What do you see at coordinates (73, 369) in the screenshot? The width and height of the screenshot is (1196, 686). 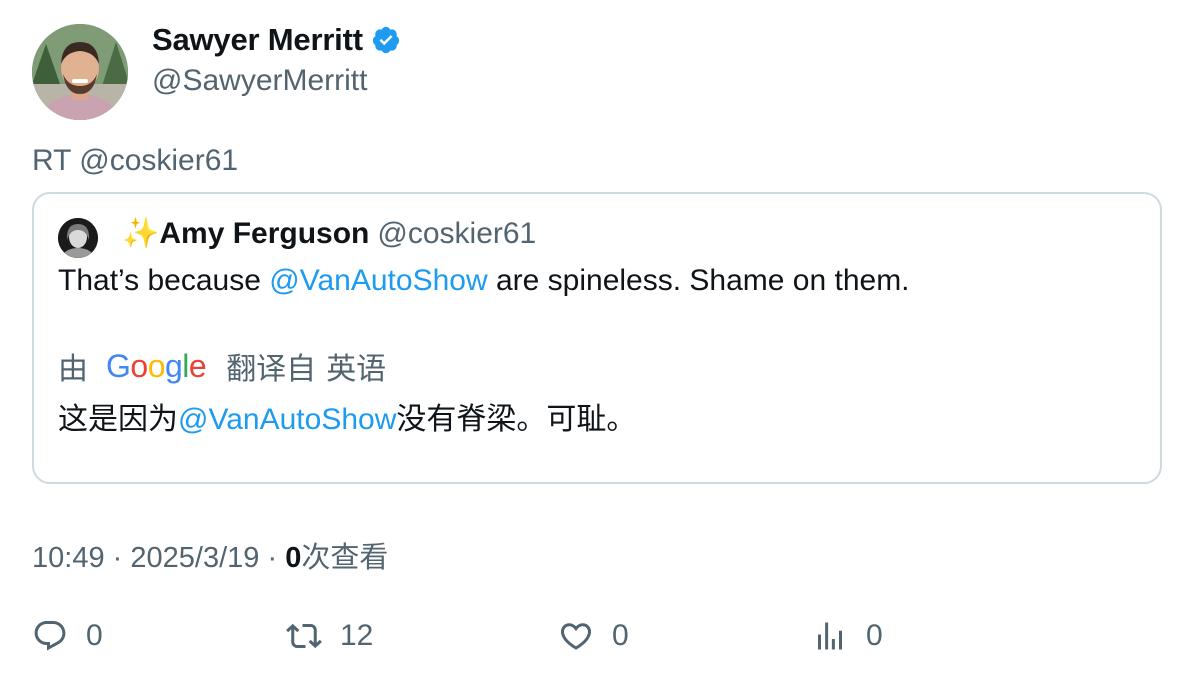 I see `translated-by-label: 由` at bounding box center [73, 369].